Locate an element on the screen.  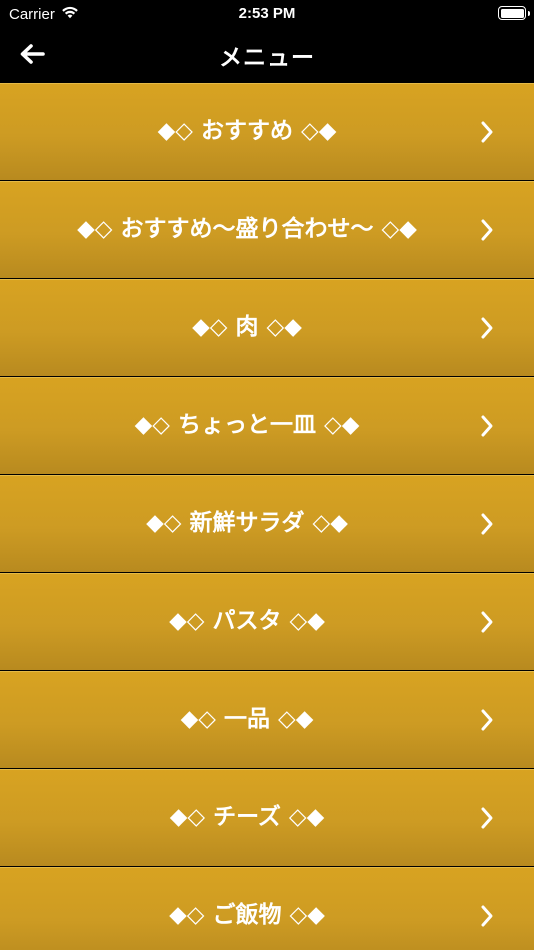
menu-item-gohanmono: ◆◇ ご飯物 ◇◆ is located at coordinates (267, 908).